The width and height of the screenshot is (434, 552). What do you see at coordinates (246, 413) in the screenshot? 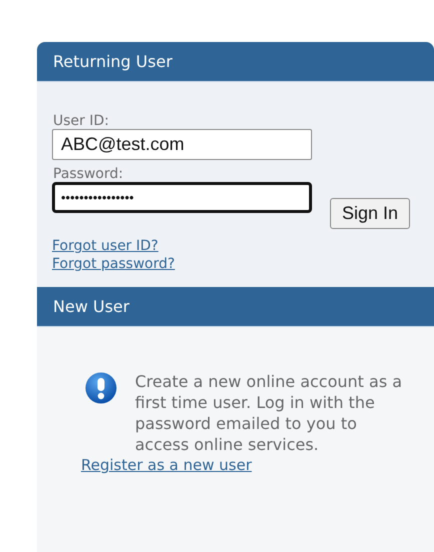
I see `info-message: Create a new online account as a first time user. Log in with the password emailed to you to access online services.` at bounding box center [246, 413].